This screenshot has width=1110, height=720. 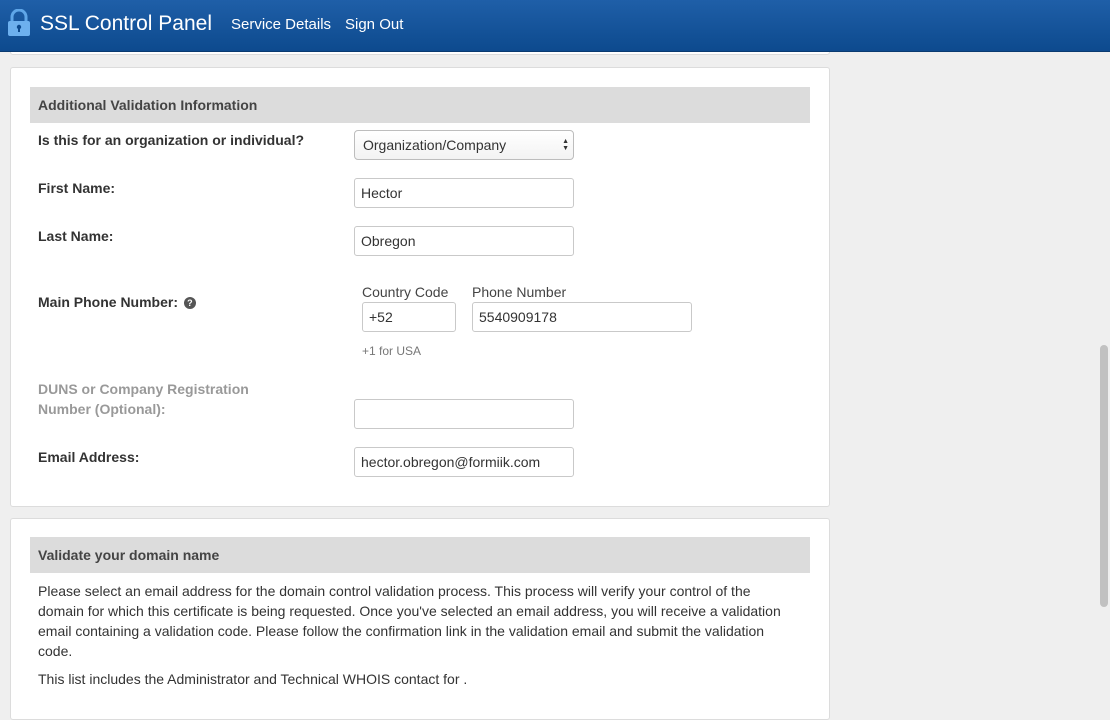 What do you see at coordinates (582, 317) in the screenshot?
I see `phone-number-input: 5540909178` at bounding box center [582, 317].